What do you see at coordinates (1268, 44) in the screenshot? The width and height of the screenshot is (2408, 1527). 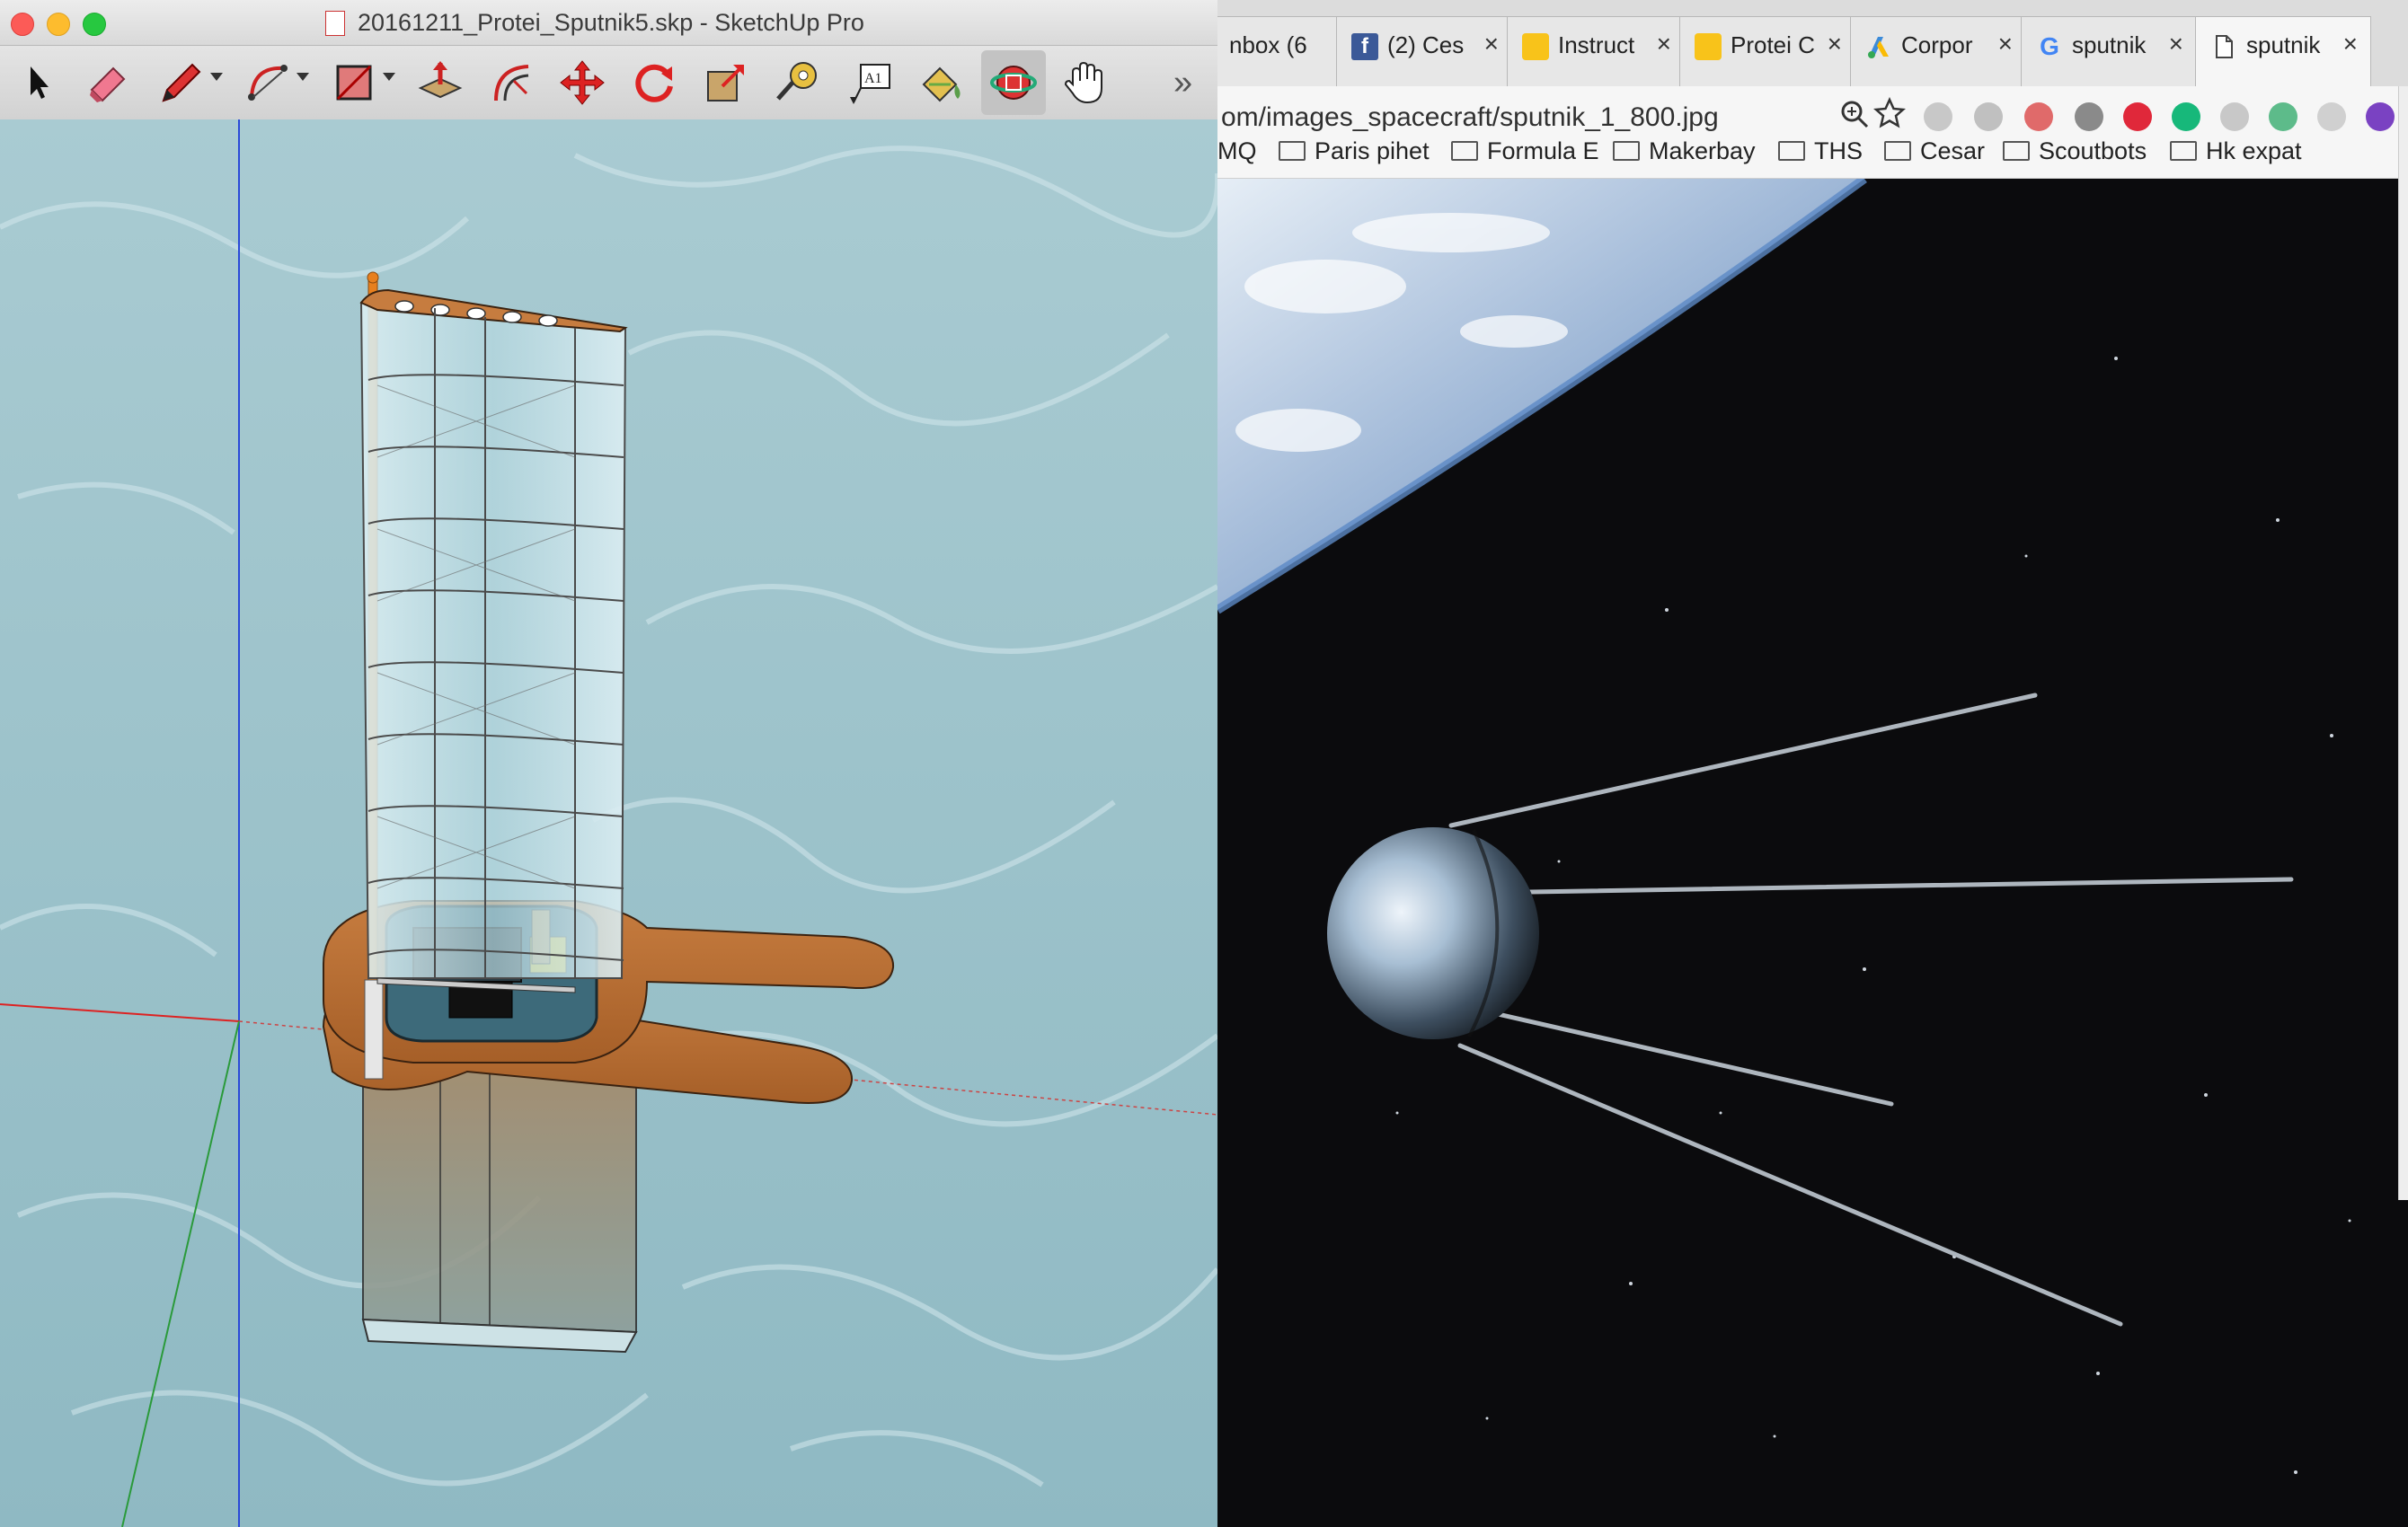 I see `tab-label: nbox (6` at bounding box center [1268, 44].